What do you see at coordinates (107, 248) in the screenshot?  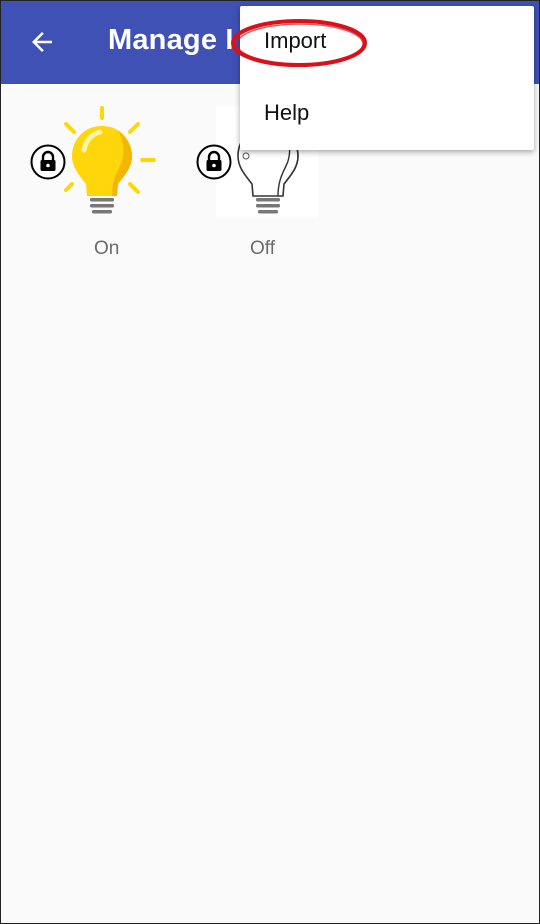 I see `item-label: On` at bounding box center [107, 248].